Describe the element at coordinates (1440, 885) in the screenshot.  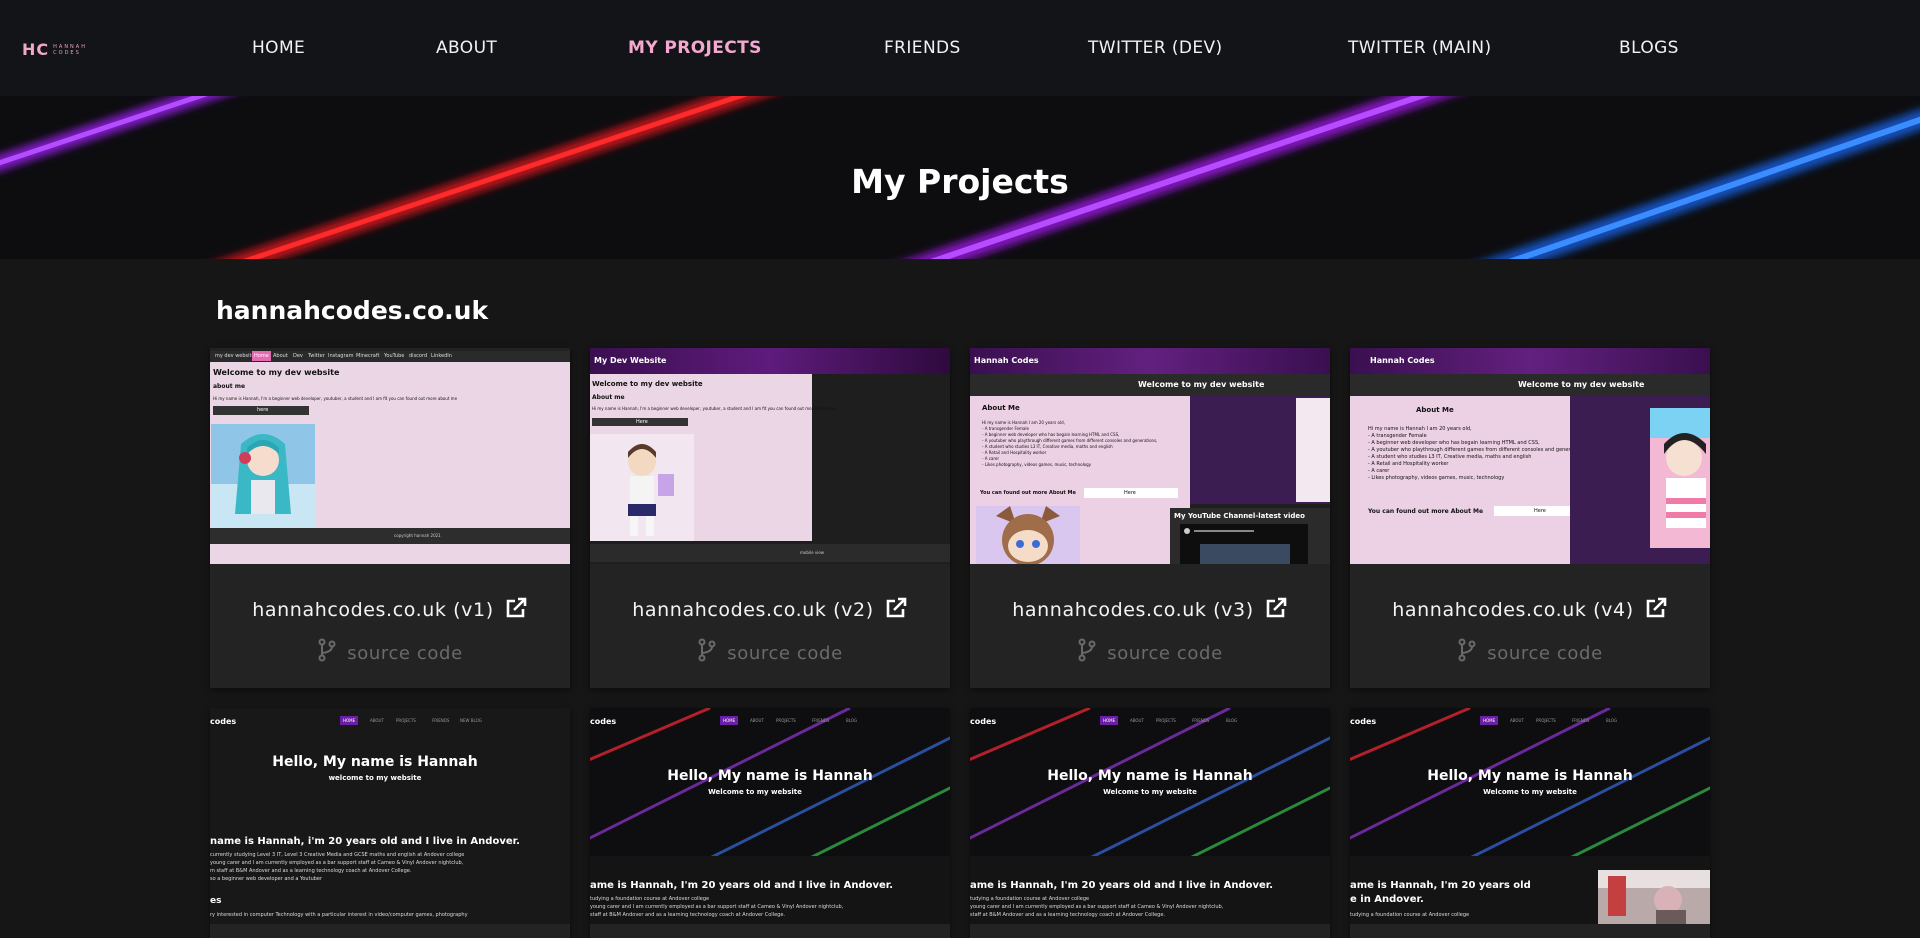
I see `preview-intro: ame is Hannah, I'm 20 years old` at that location.